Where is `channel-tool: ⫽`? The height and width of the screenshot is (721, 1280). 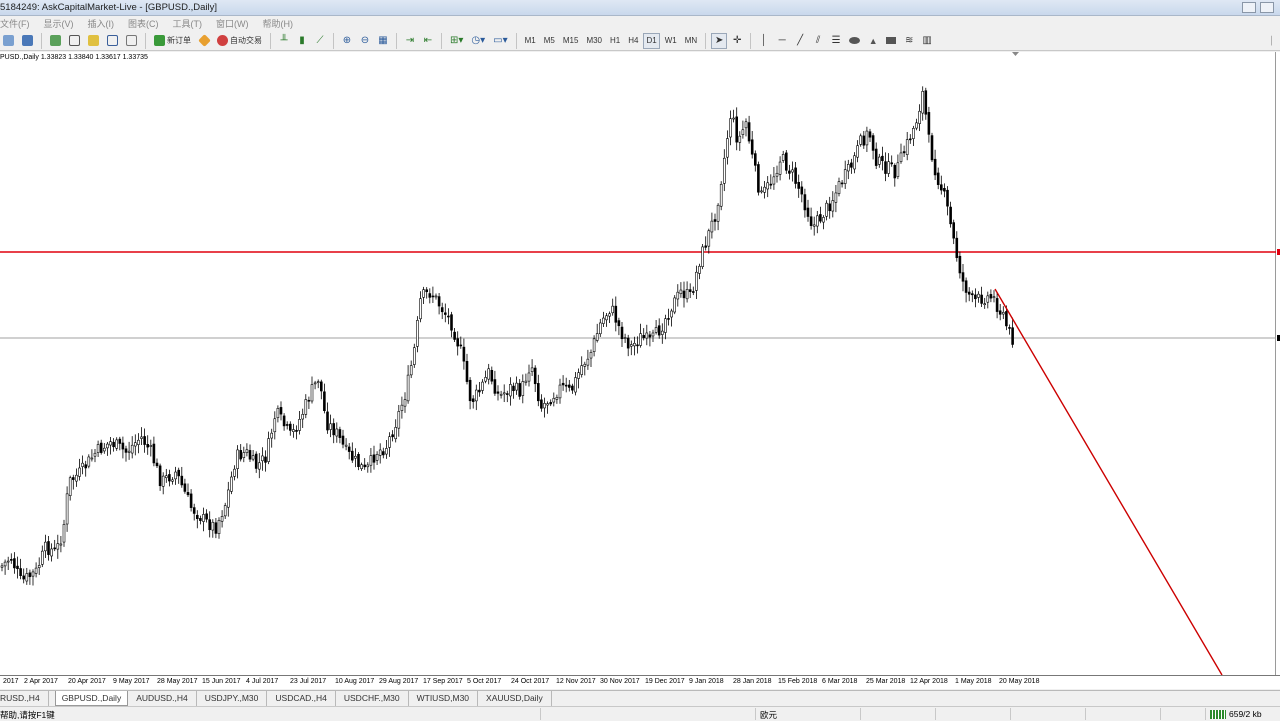
channel-tool: ⫽ is located at coordinates (818, 41).